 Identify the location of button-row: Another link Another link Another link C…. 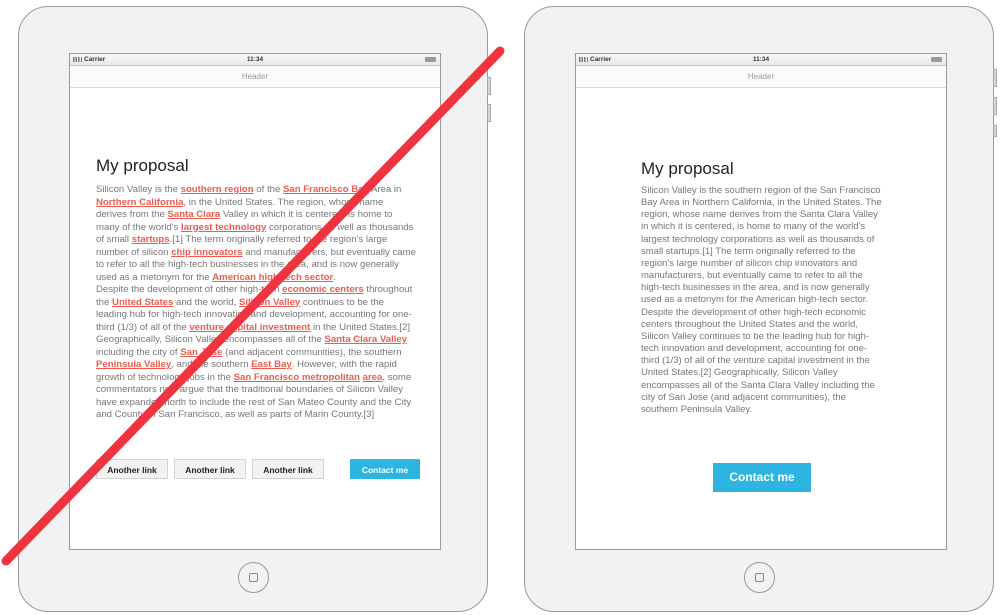
(258, 469).